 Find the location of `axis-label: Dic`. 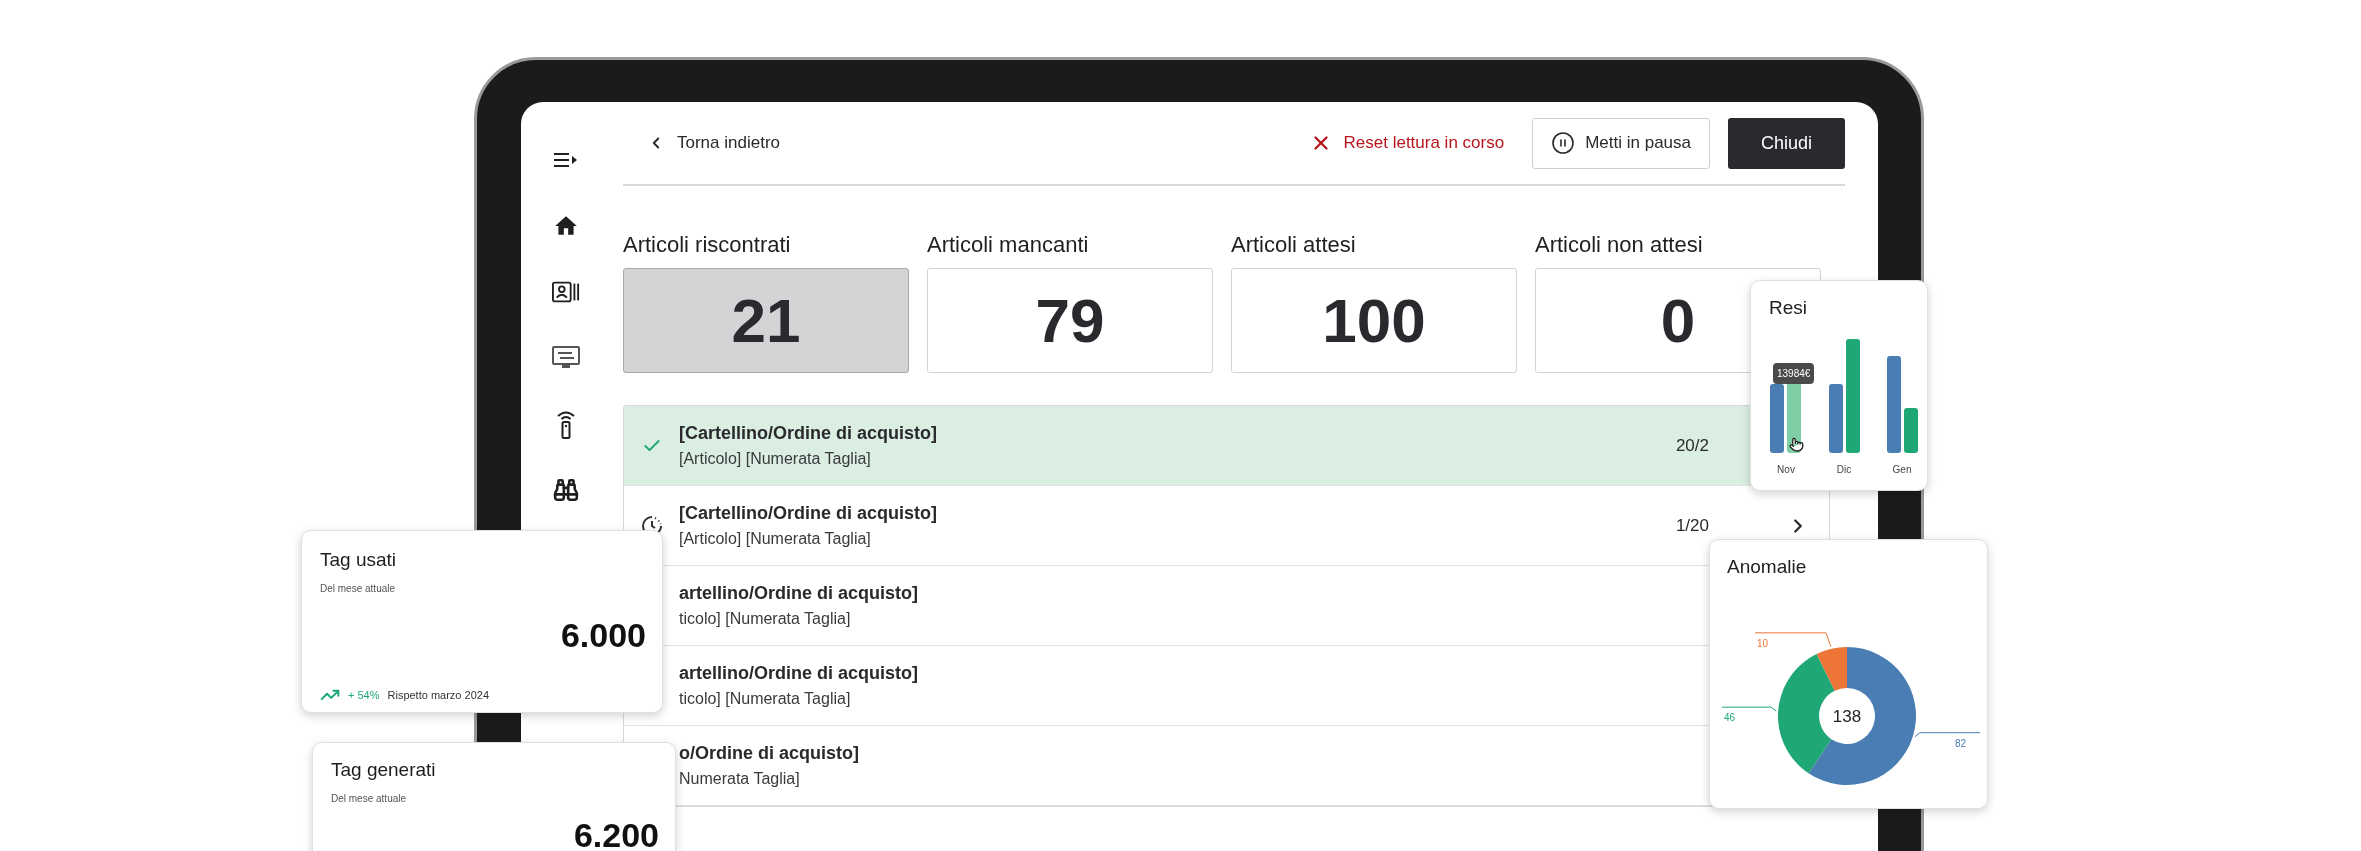

axis-label: Dic is located at coordinates (1844, 469).